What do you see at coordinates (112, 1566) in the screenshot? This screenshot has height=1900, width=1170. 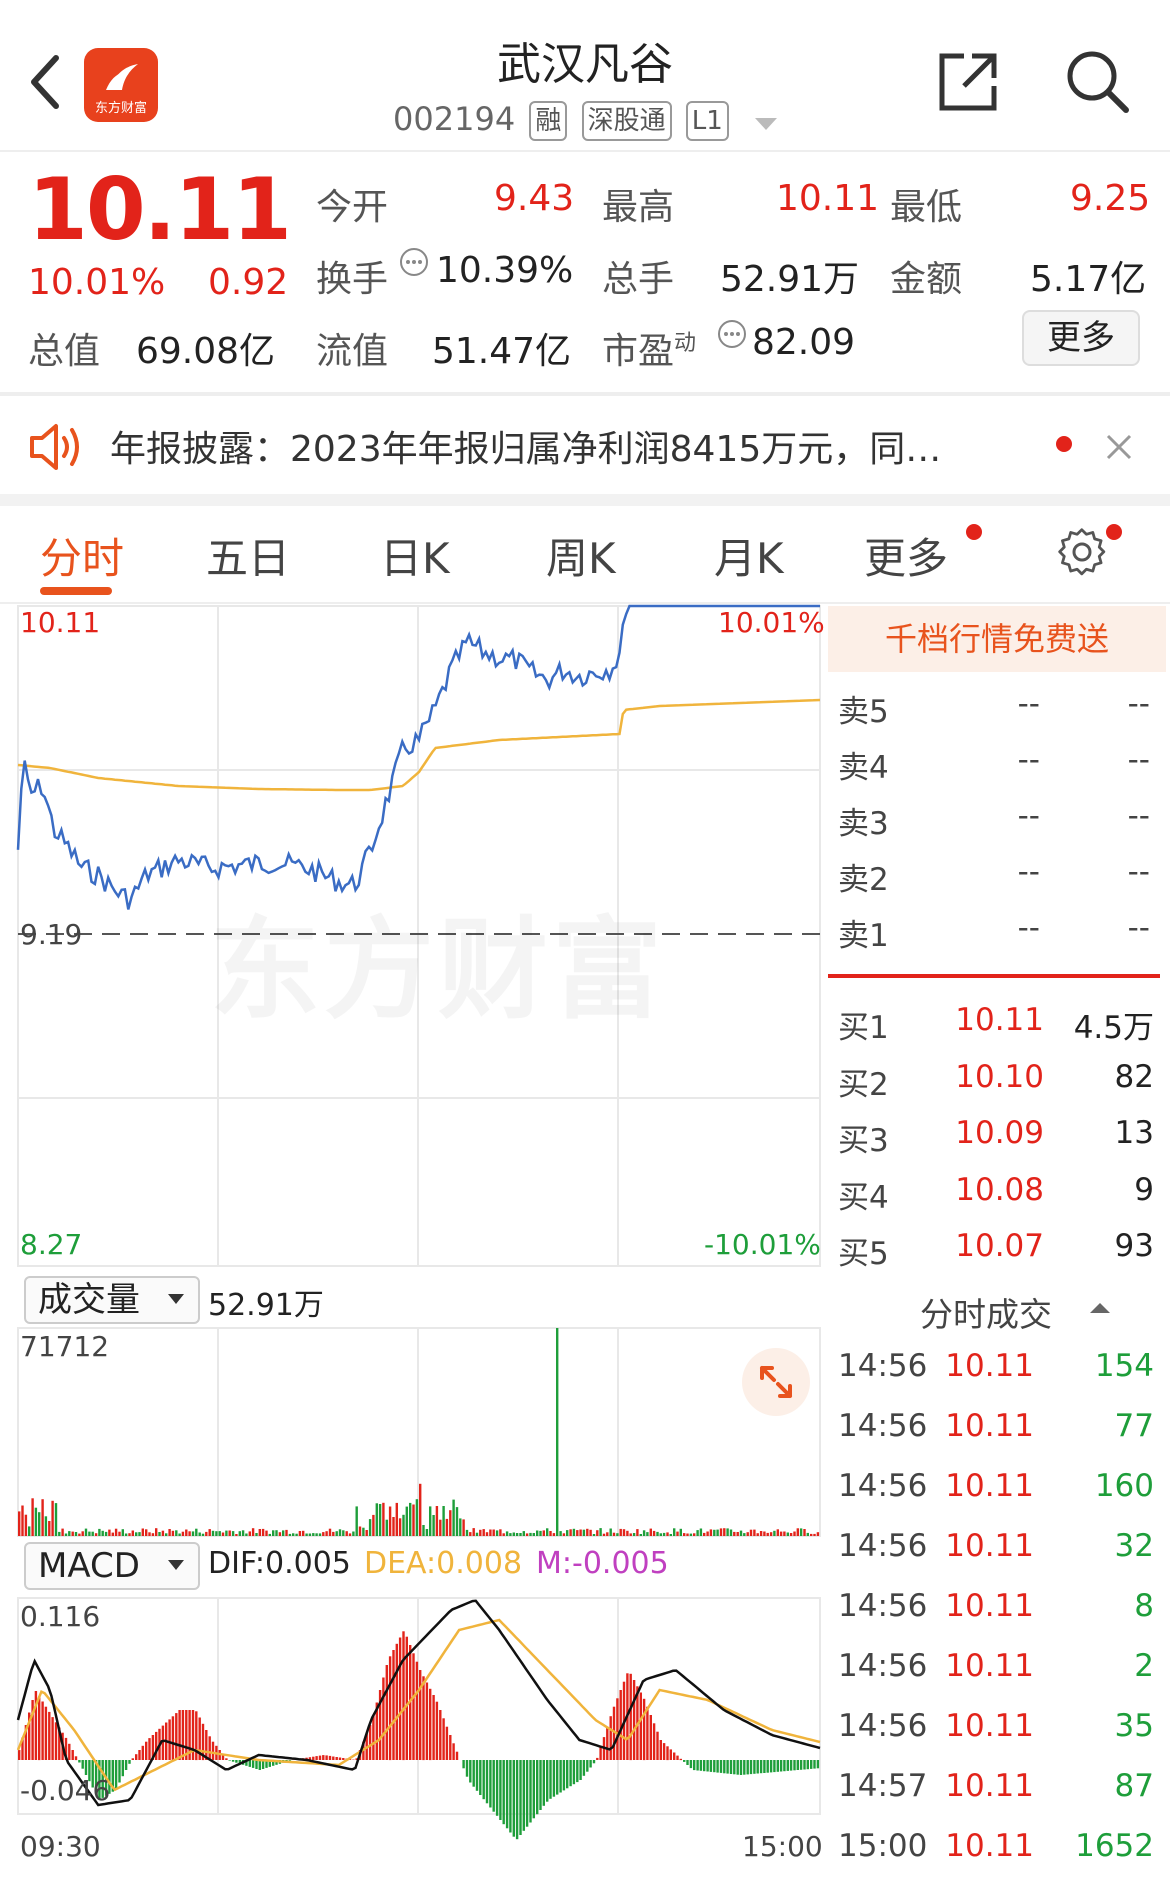 I see `macd-selector: MACD` at bounding box center [112, 1566].